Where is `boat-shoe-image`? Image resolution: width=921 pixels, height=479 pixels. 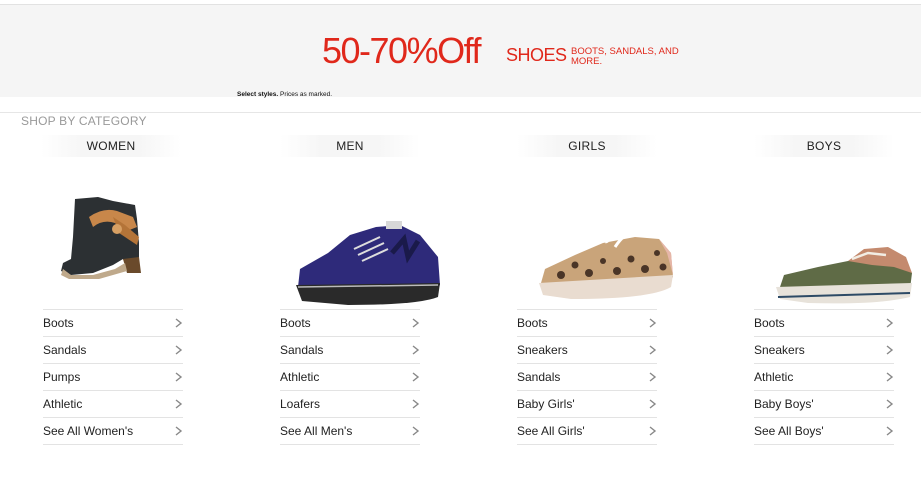
boat-shoe-image is located at coordinates (833, 233).